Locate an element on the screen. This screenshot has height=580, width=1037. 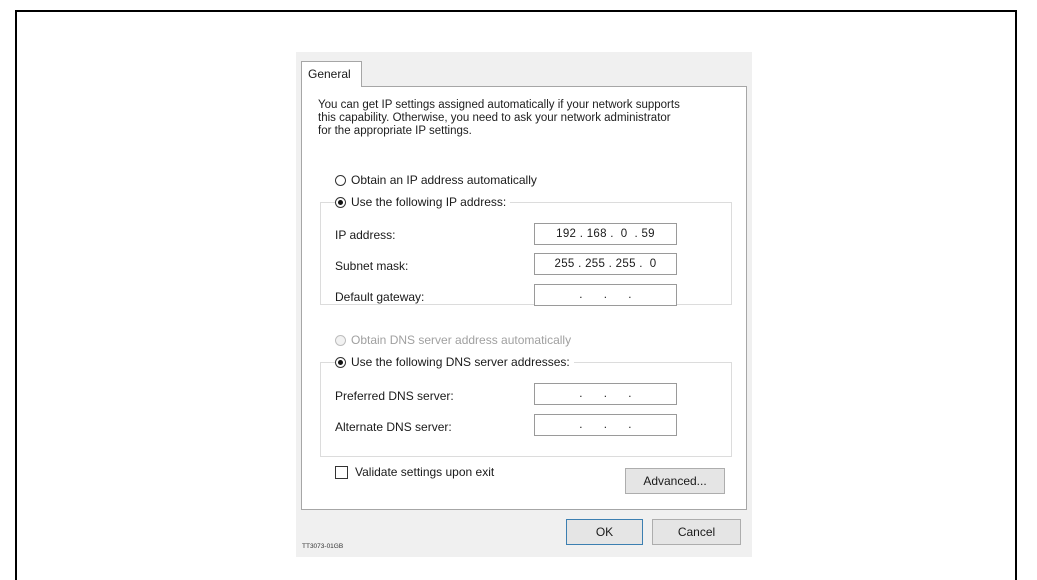
radio-use-following-ip: Use the following IP address: is located at coordinates (423, 202).